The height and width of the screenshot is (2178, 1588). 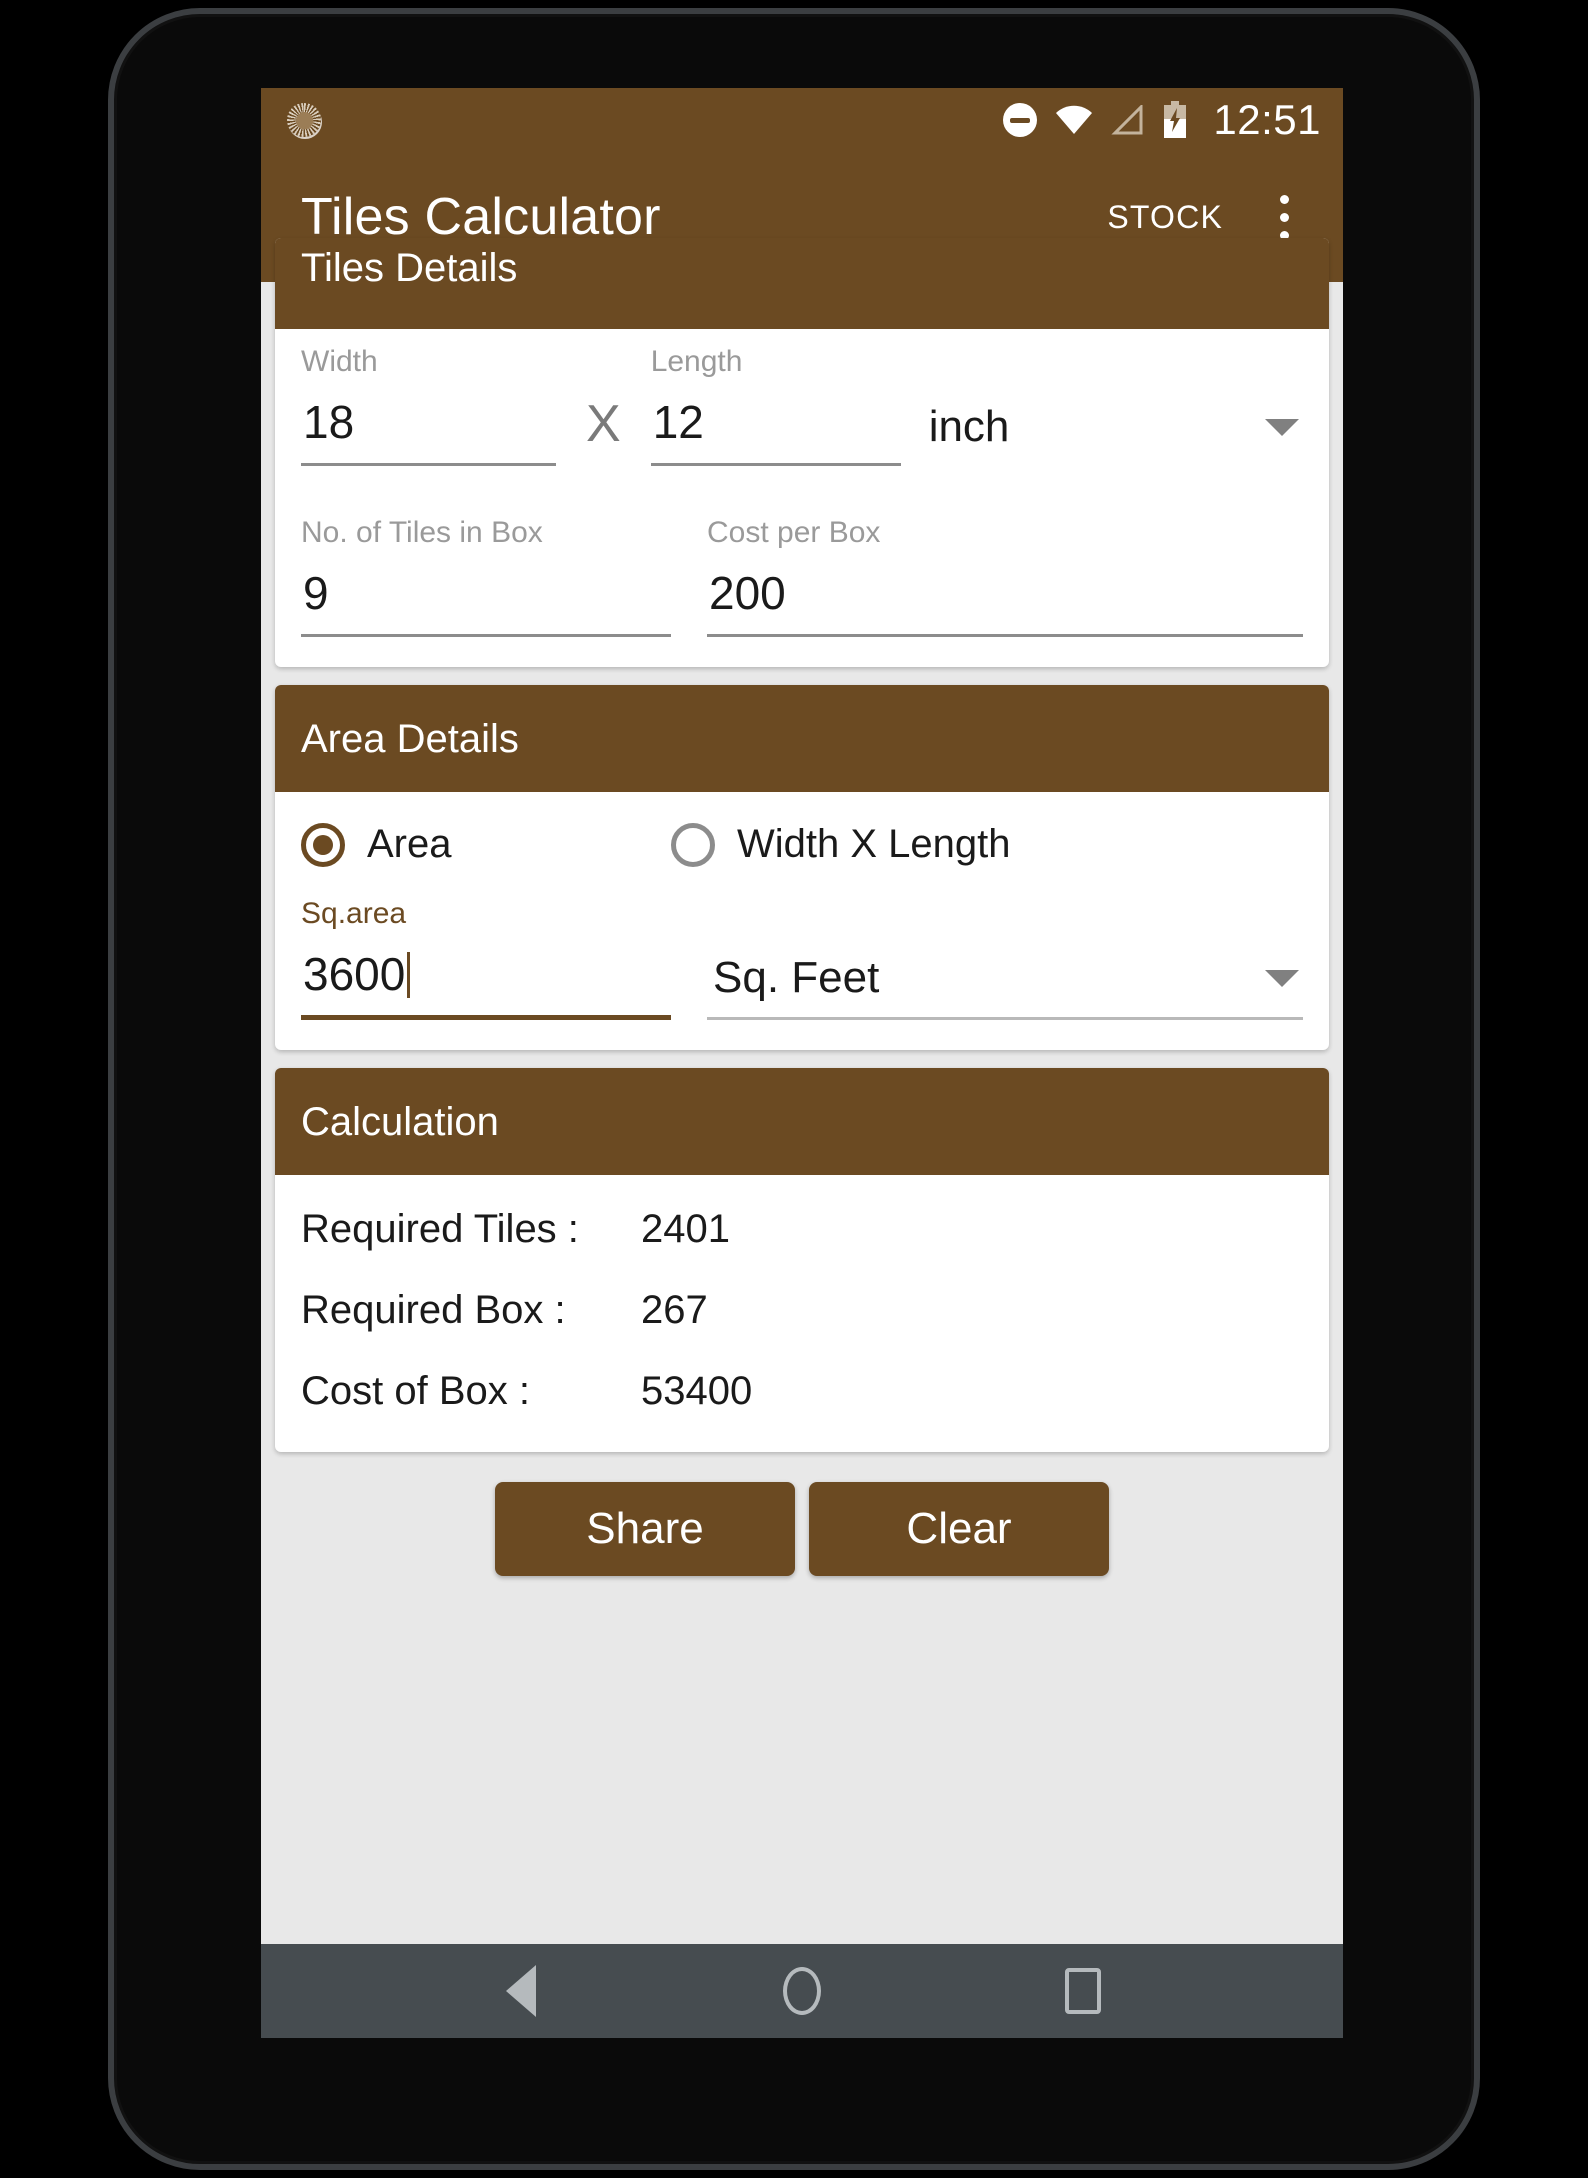 I want to click on area-mode-radio-group: Area Width X Length, so click(x=802, y=840).